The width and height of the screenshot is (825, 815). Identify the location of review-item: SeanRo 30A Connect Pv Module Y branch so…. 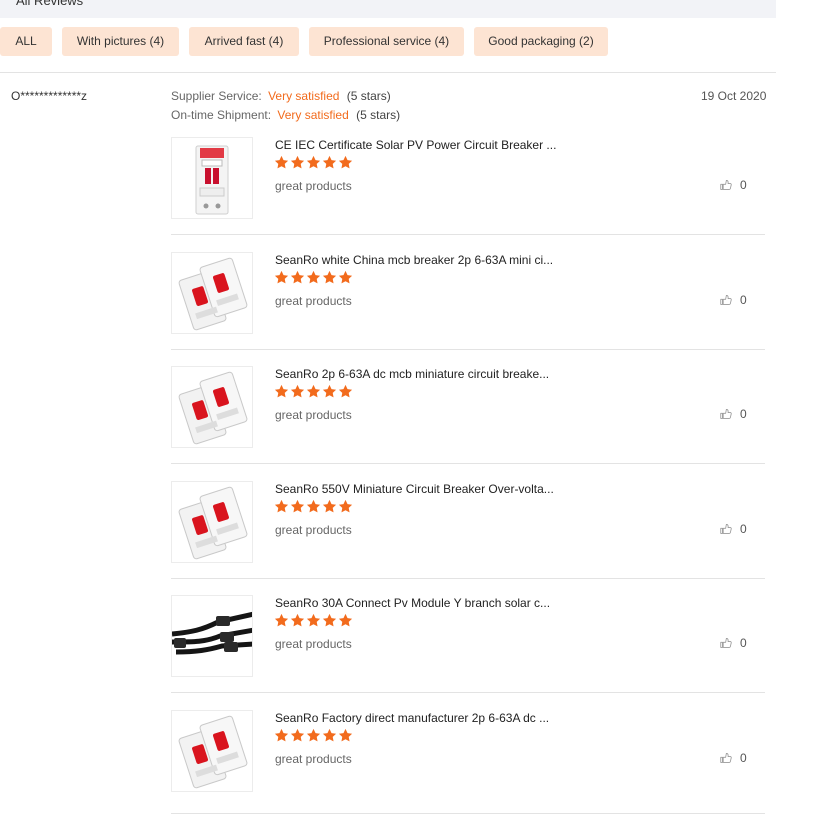
(468, 651).